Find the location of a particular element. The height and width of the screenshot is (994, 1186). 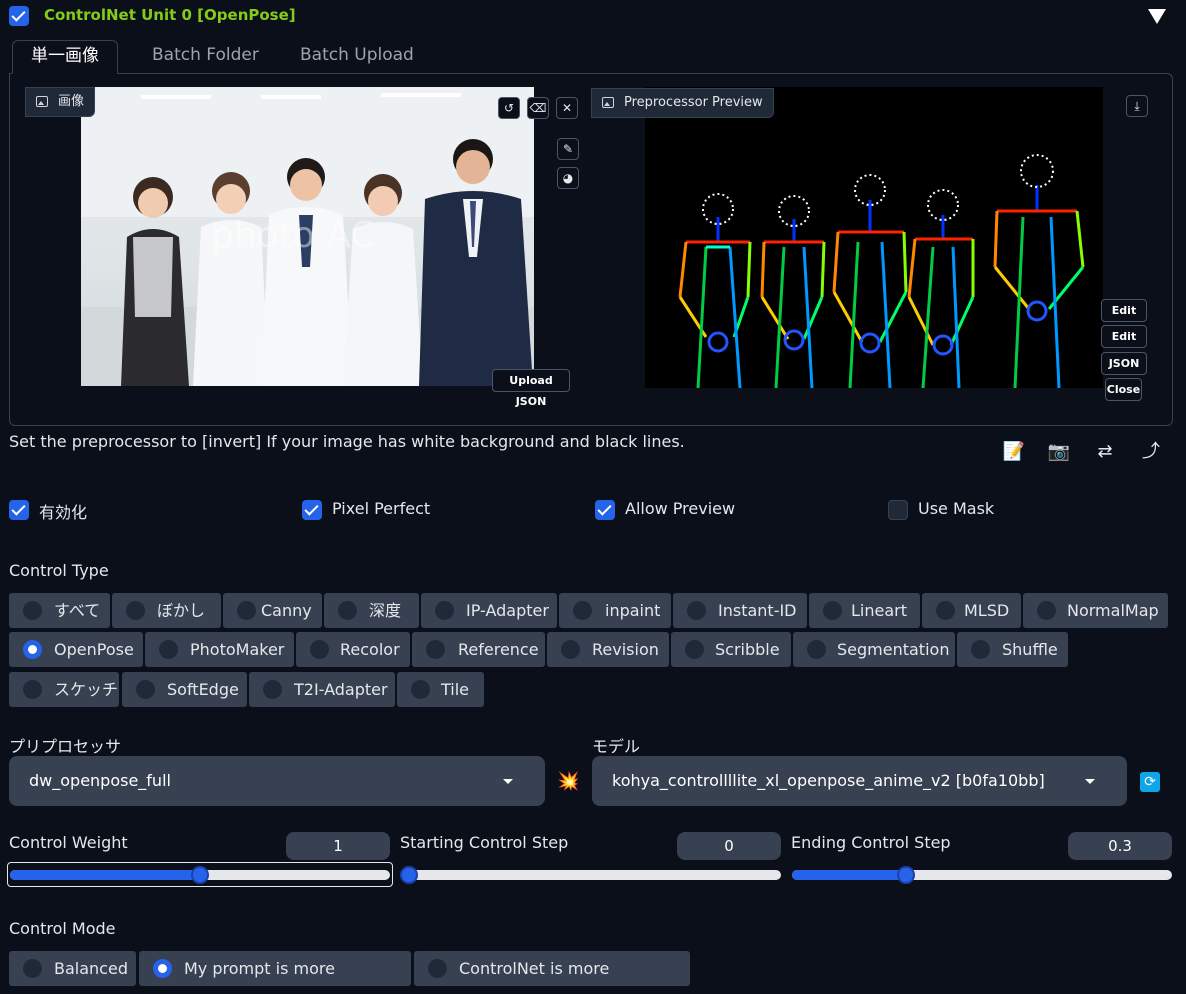

collapse-arrow-icon is located at coordinates (1157, 16).